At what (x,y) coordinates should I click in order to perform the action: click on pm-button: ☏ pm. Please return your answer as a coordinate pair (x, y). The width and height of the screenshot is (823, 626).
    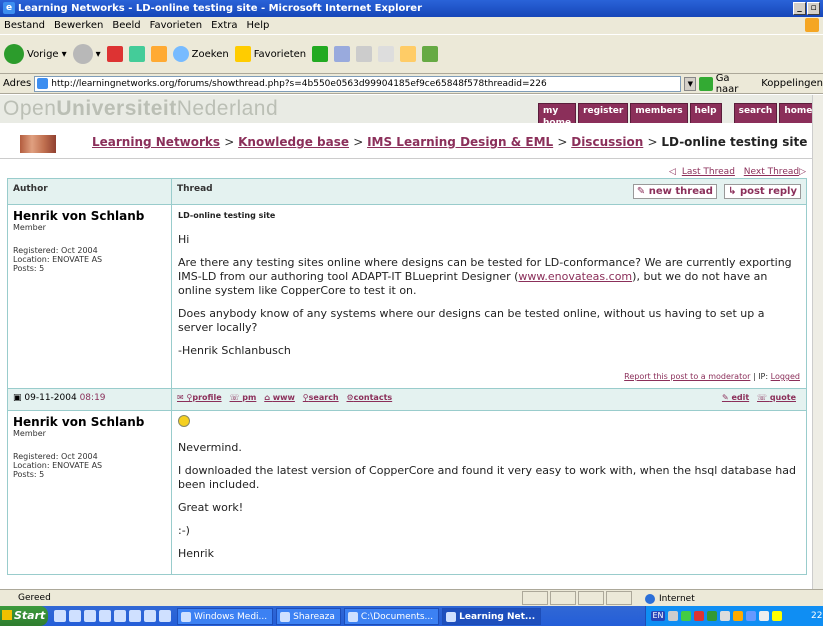
    Looking at the image, I should click on (243, 397).